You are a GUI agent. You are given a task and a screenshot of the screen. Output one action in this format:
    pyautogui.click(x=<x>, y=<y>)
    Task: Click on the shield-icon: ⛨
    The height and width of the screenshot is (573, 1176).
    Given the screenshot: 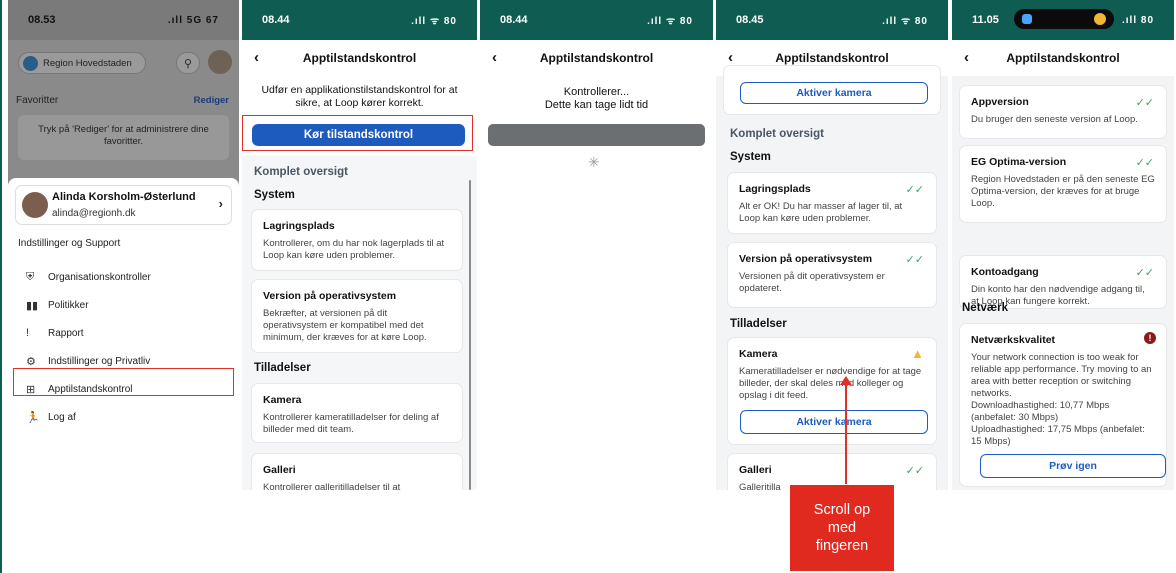 What is the action you would take?
    pyautogui.click(x=30, y=276)
    